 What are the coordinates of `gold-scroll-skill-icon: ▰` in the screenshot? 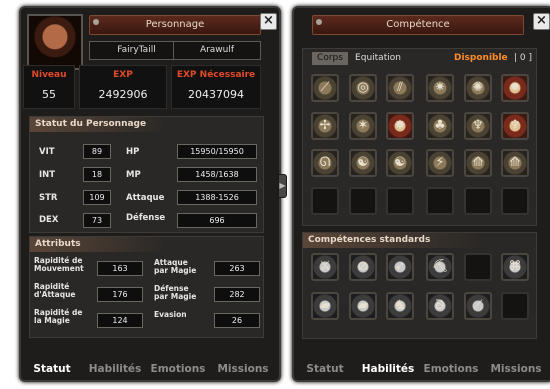 It's located at (325, 305).